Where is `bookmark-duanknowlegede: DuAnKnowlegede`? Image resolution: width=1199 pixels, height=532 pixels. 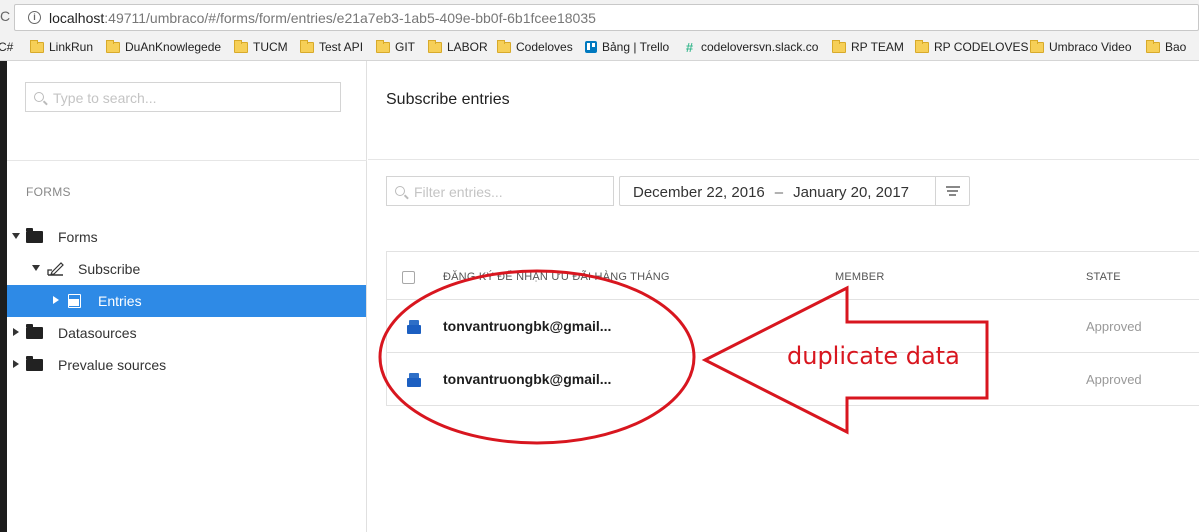 bookmark-duanknowlegede: DuAnKnowlegede is located at coordinates (163, 47).